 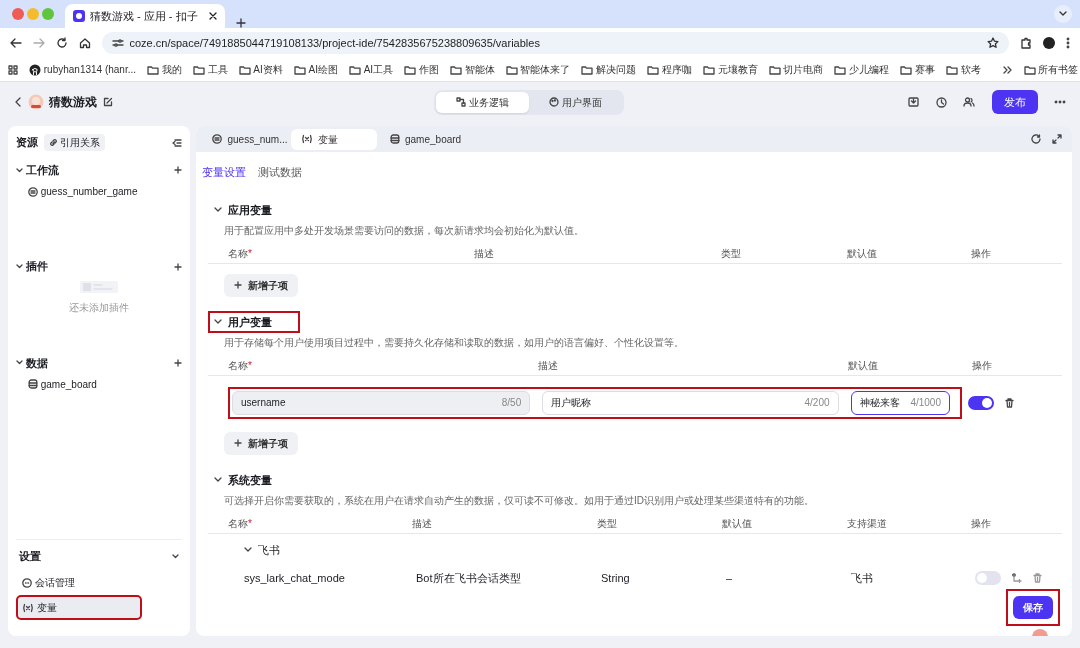 What do you see at coordinates (371, 69) in the screenshot?
I see `bookmark-link: AI工具` at bounding box center [371, 69].